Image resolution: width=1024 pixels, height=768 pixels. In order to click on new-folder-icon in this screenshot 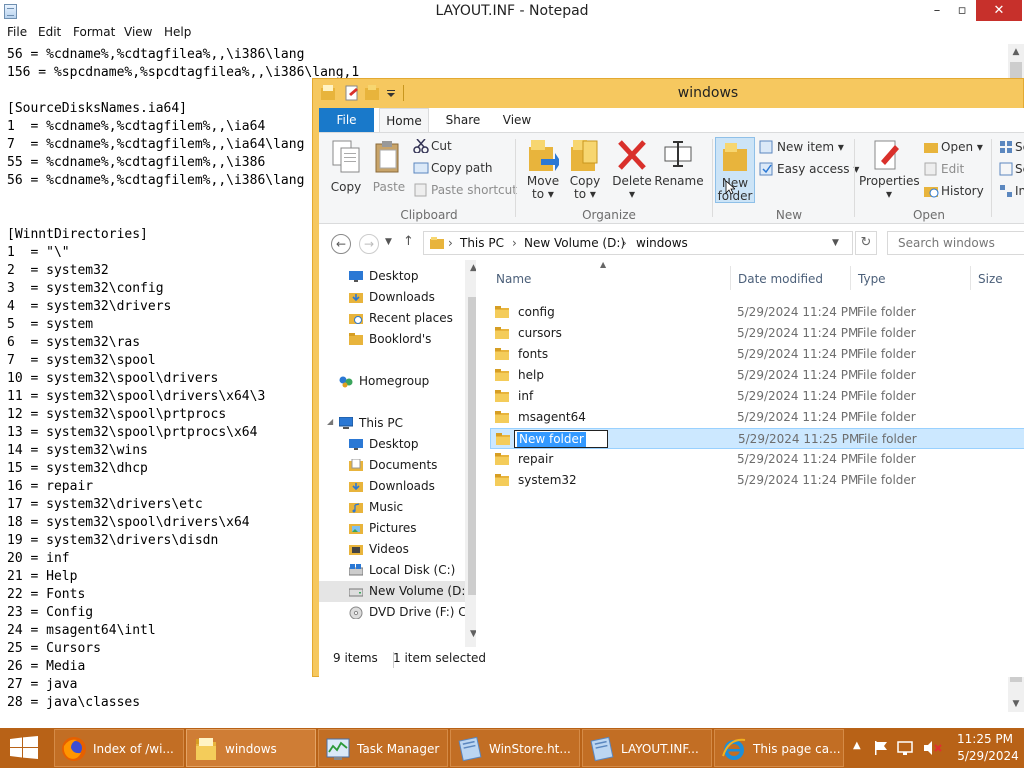, I will do `click(735, 157)`.